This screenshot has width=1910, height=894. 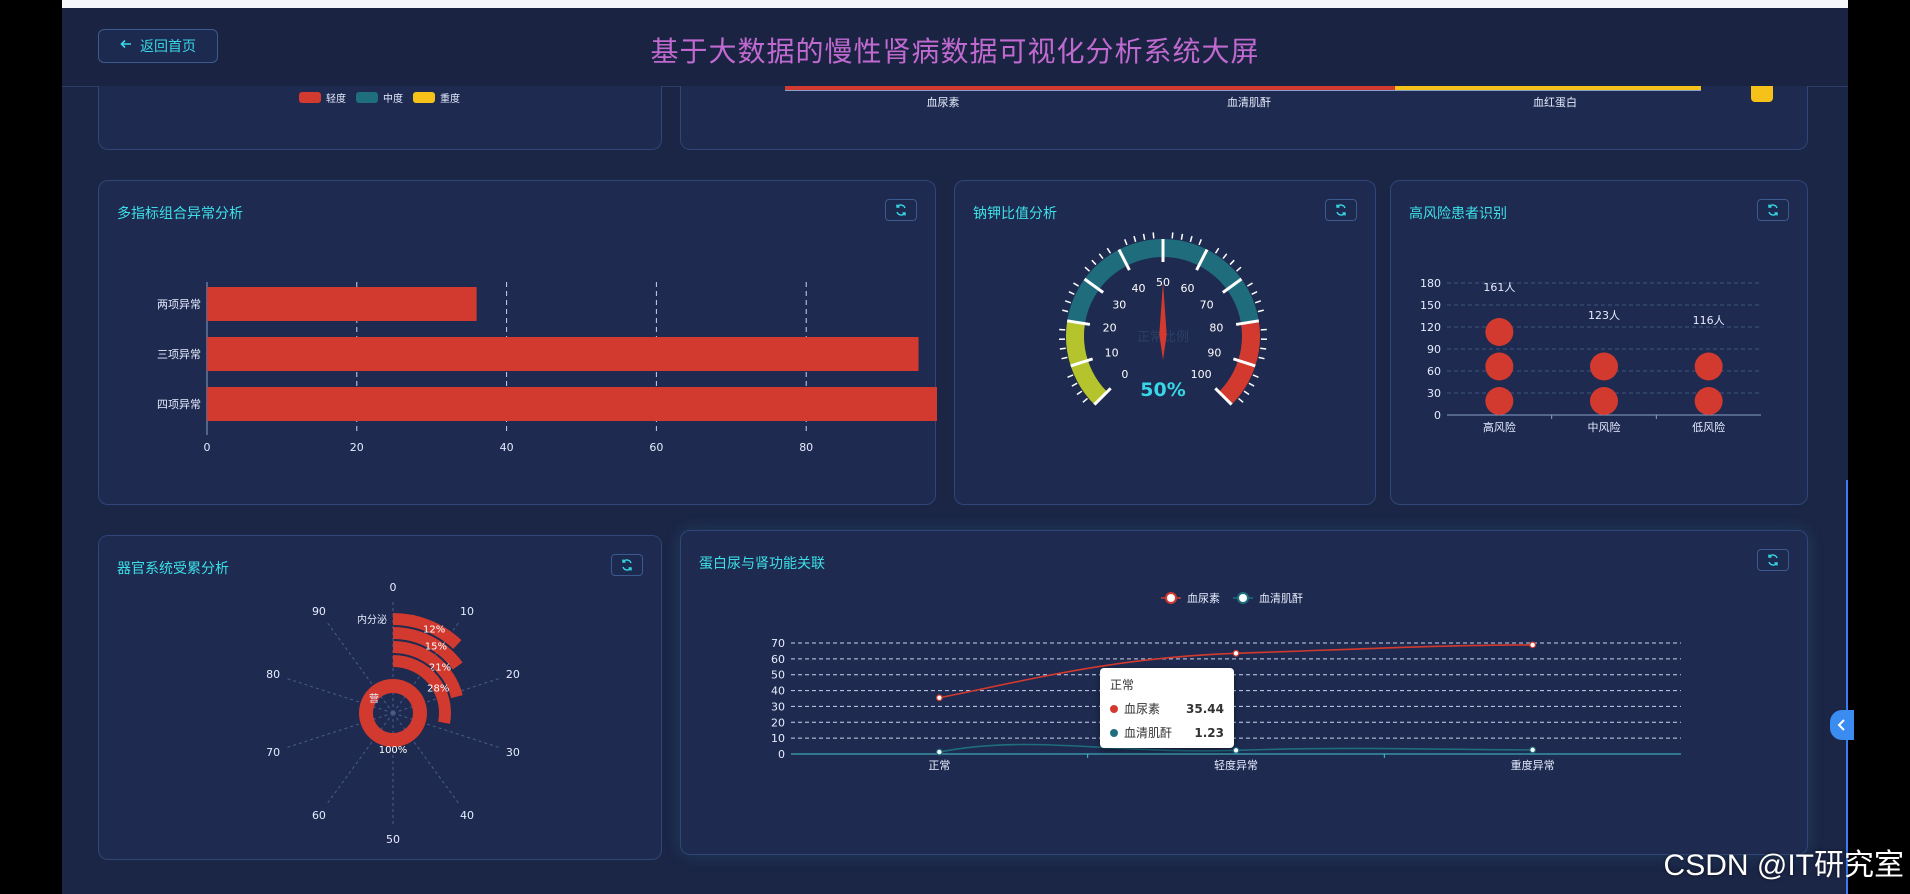 What do you see at coordinates (806, 447) in the screenshot?
I see `x-tick-label: 80` at bounding box center [806, 447].